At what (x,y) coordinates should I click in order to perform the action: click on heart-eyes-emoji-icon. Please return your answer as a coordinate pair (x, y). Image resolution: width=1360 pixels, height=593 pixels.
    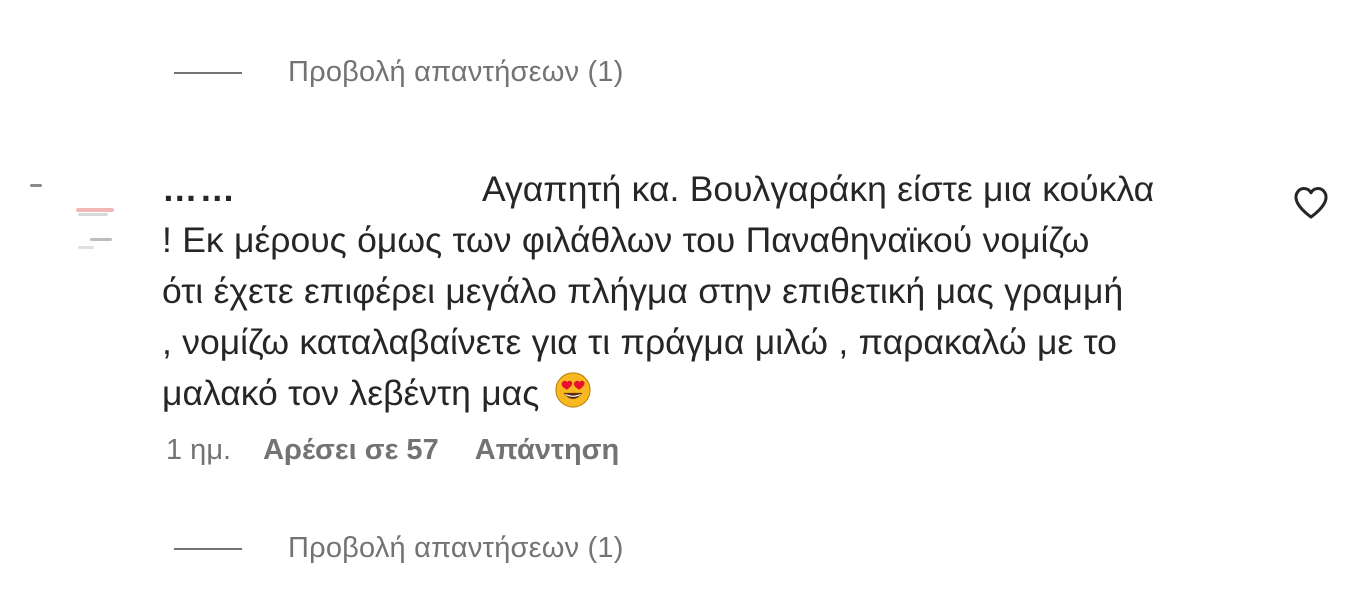
    Looking at the image, I should click on (573, 390).